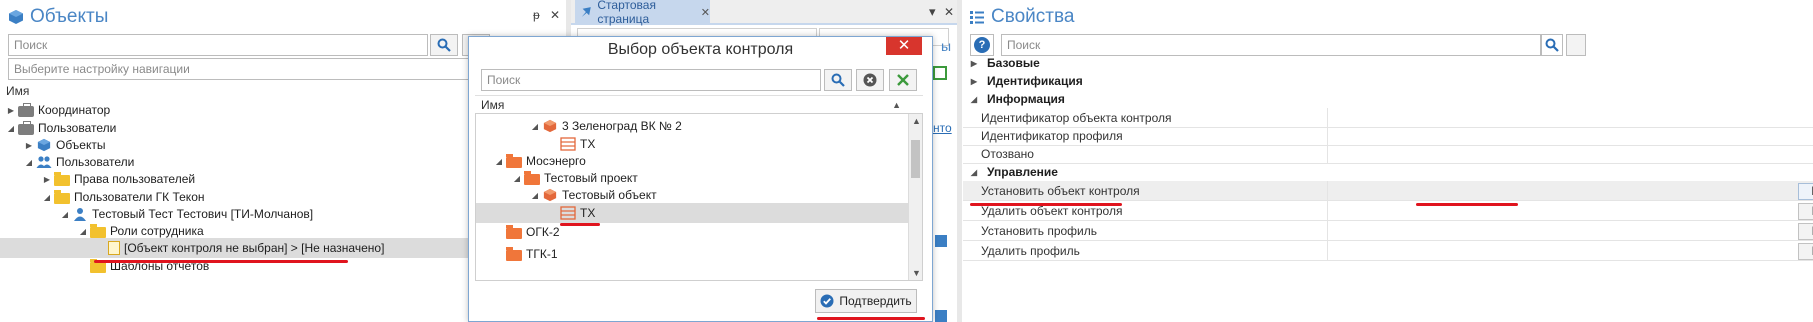 The image size is (1813, 322). I want to click on property-row: Идентификатор объекта контроля, so click(1388, 118).